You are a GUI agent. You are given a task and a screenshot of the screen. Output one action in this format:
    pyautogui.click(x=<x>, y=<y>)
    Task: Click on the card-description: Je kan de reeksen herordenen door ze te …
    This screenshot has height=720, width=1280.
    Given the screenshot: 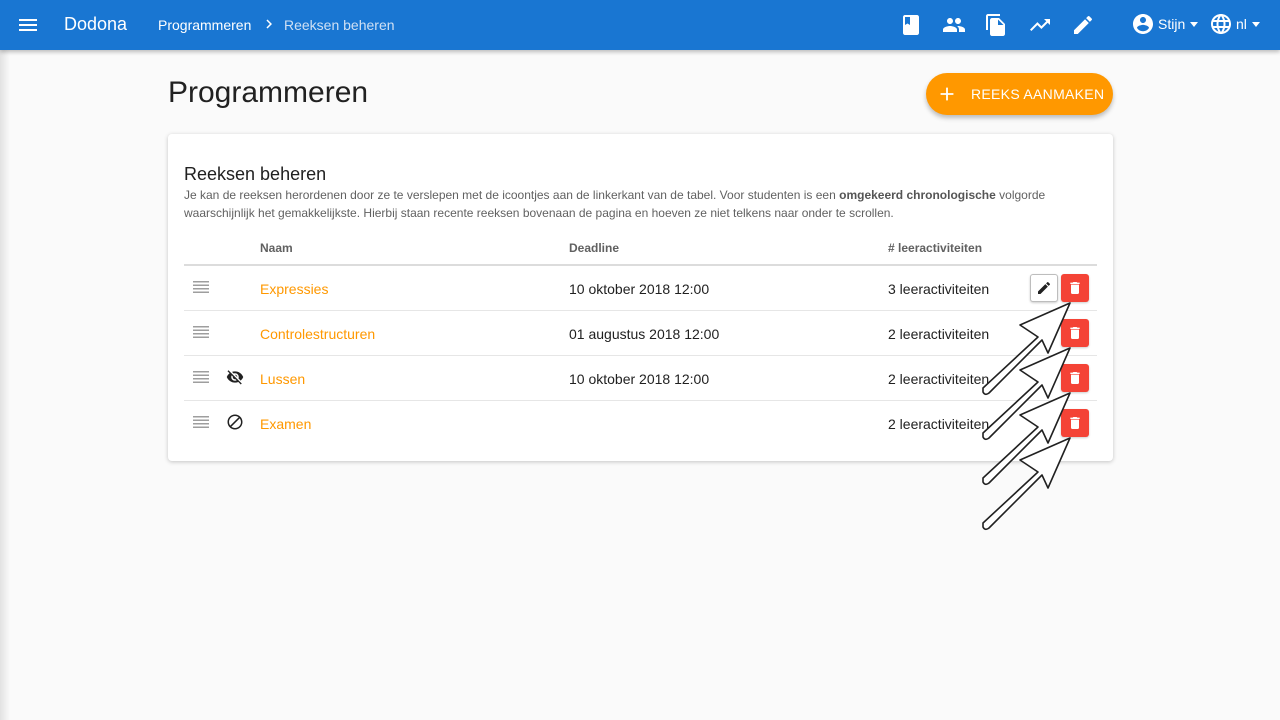 What is the action you would take?
    pyautogui.click(x=615, y=204)
    